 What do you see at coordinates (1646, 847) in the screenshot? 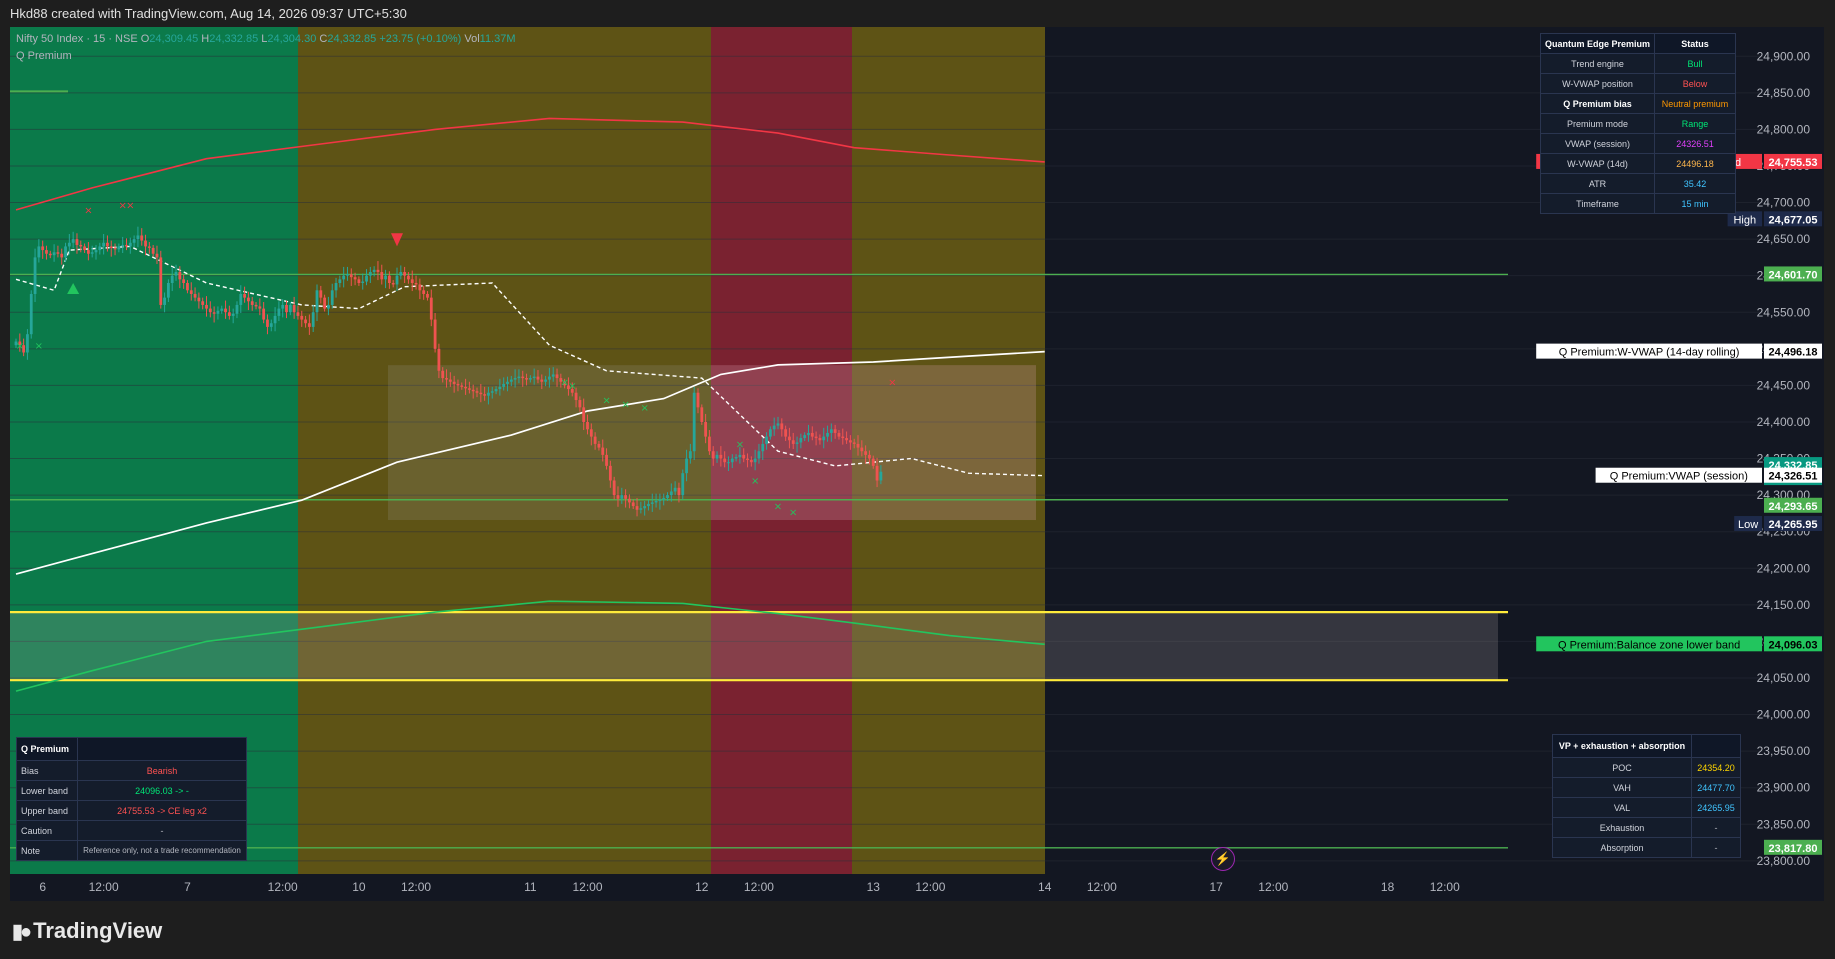
I see `vp-table-row: Absorption -` at bounding box center [1646, 847].